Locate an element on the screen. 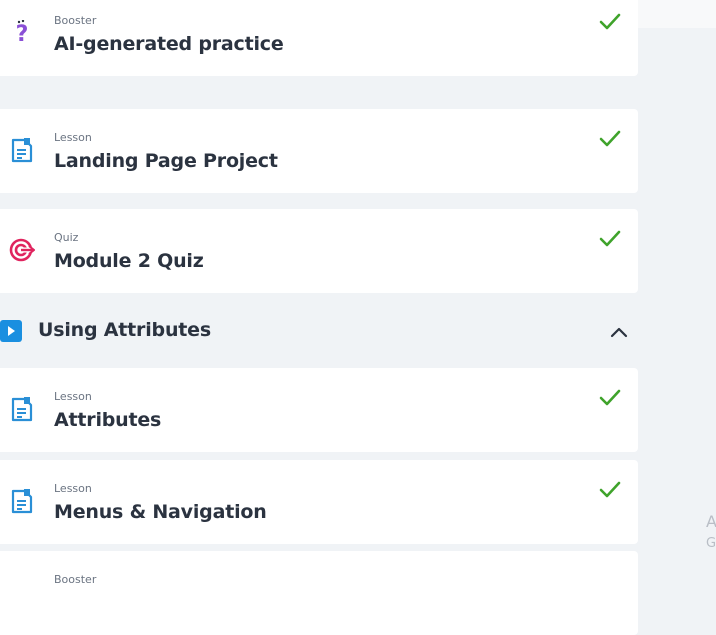  list-item-lesson: Lesson Menus & Navigation is located at coordinates (319, 502).